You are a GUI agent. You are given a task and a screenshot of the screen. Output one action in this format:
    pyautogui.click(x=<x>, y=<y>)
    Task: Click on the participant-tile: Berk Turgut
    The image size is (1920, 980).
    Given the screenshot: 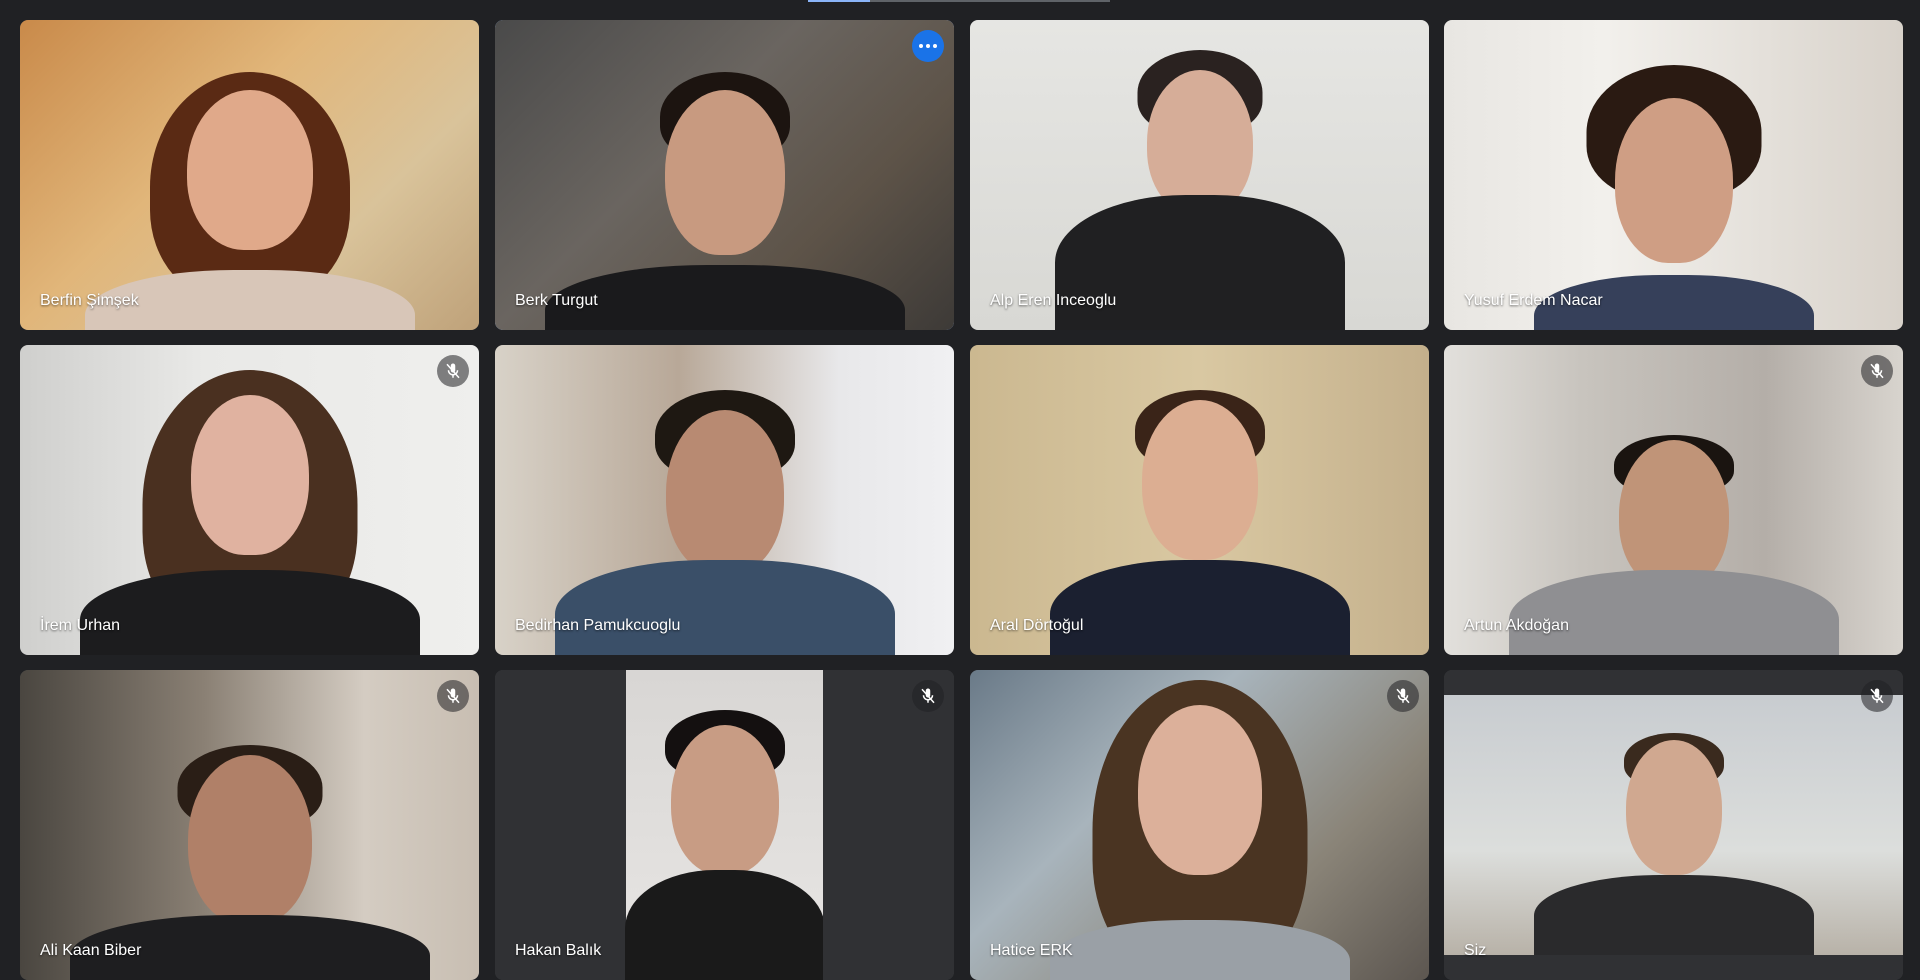 What is the action you would take?
    pyautogui.click(x=724, y=175)
    